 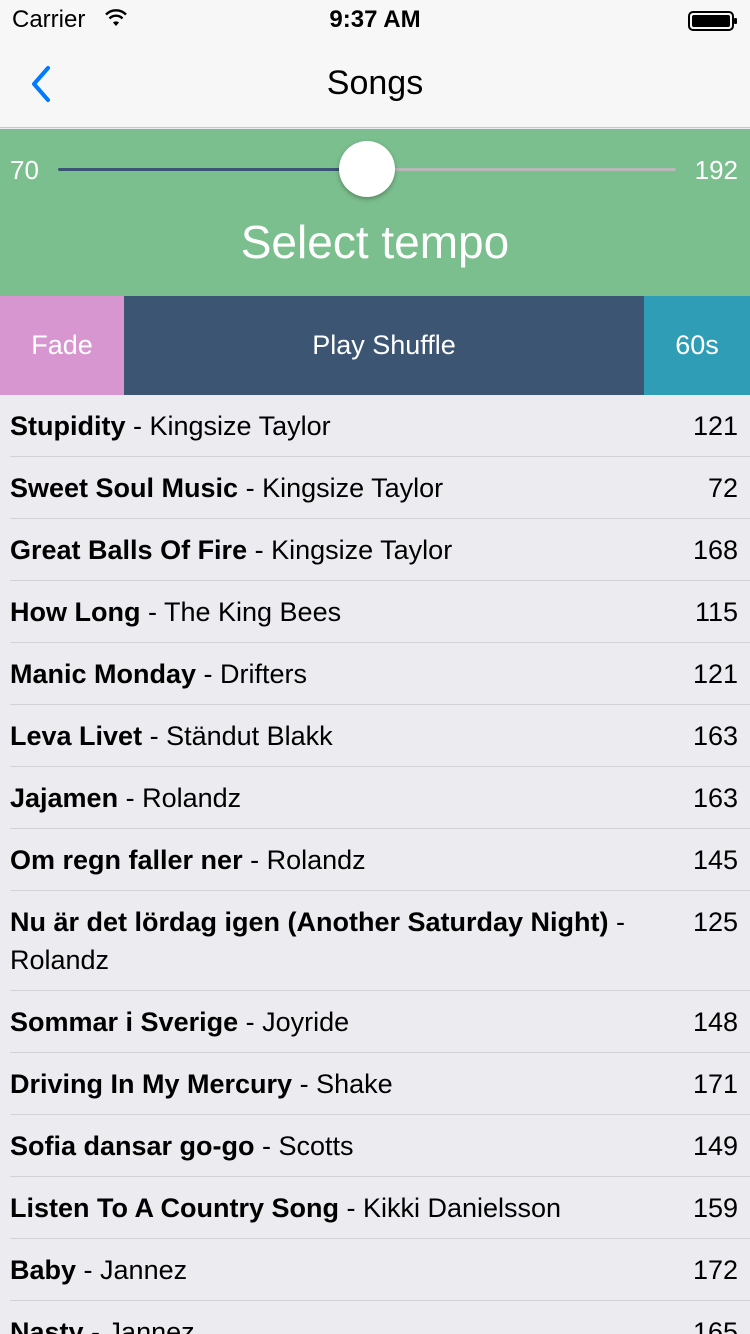 I want to click on song-title: How Long, so click(x=75, y=612).